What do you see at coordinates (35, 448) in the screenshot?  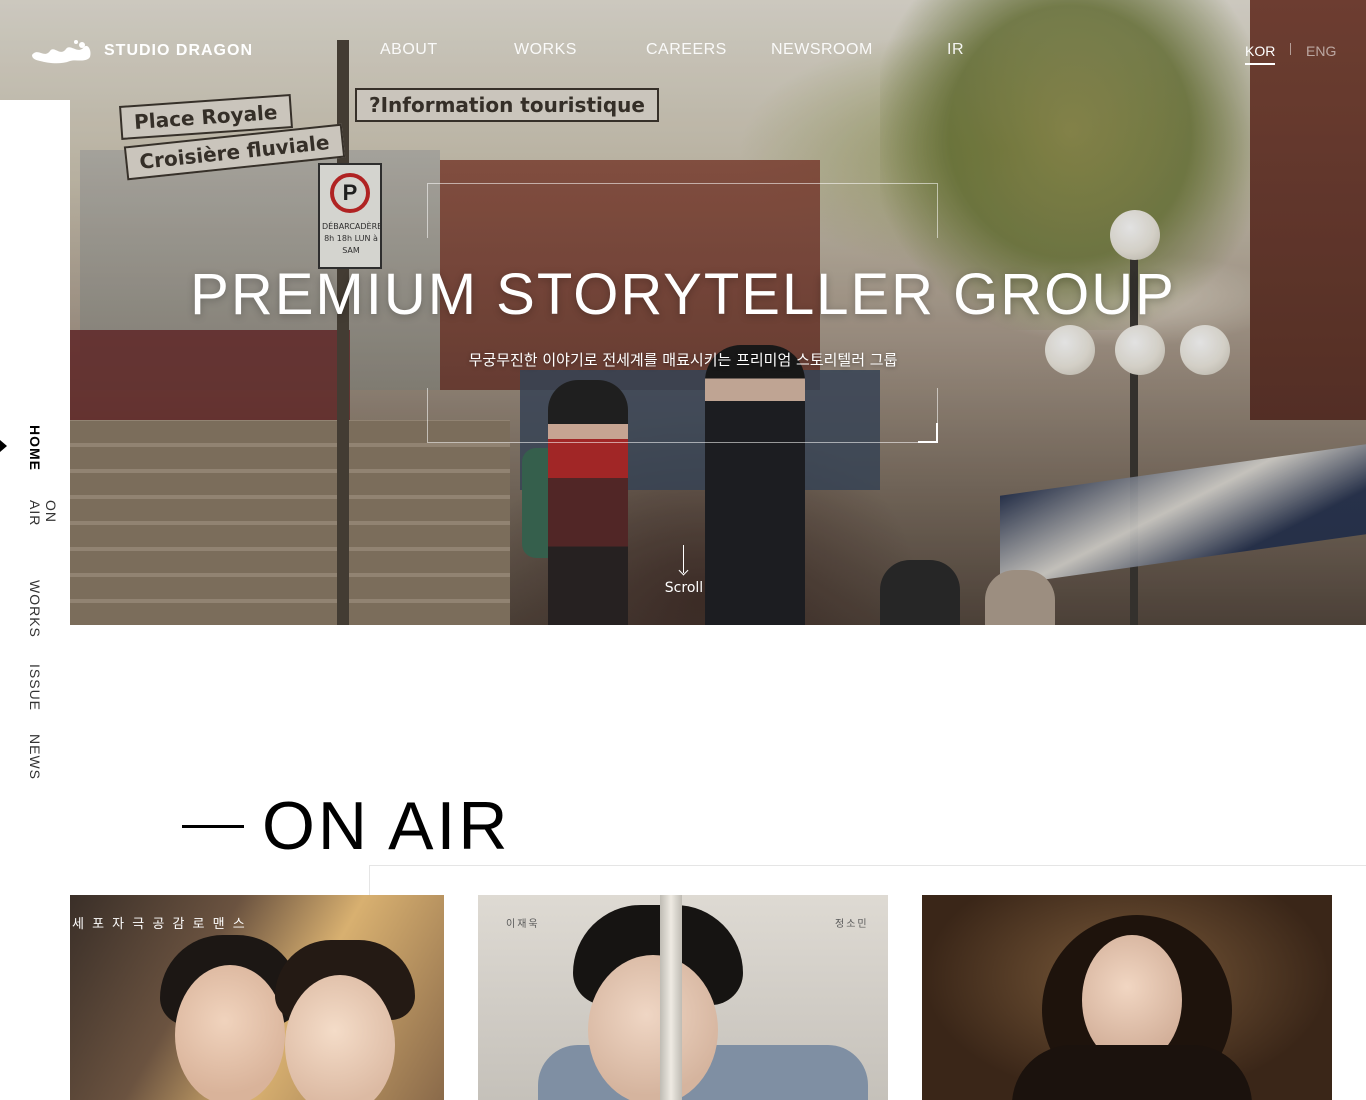 I see `side-nav-home: HOME` at bounding box center [35, 448].